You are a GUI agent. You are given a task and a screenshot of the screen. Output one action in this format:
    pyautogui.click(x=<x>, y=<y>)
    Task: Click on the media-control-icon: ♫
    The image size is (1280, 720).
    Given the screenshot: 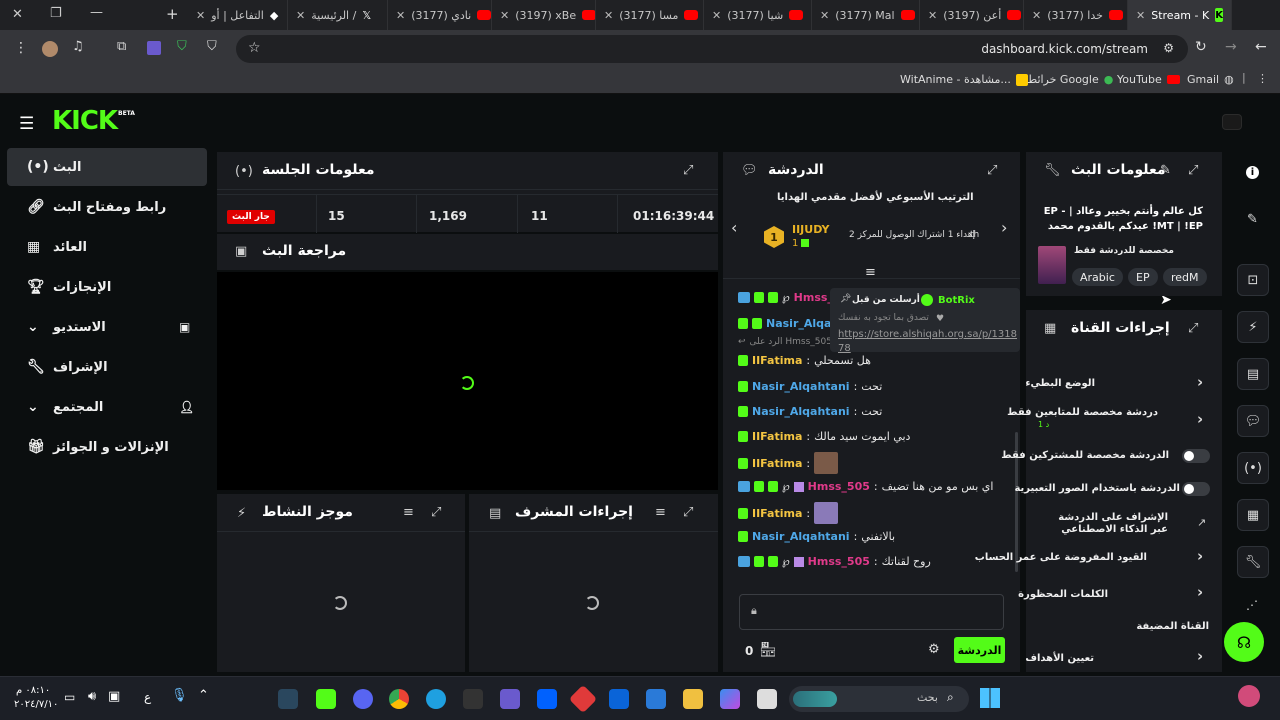 What is the action you would take?
    pyautogui.click(x=78, y=46)
    